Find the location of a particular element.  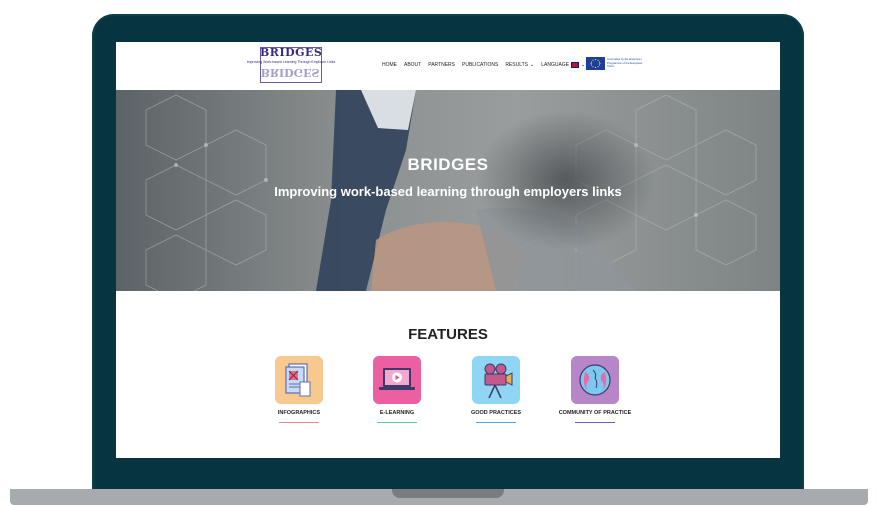

feature-label: E-LEARNING is located at coordinates (397, 413).